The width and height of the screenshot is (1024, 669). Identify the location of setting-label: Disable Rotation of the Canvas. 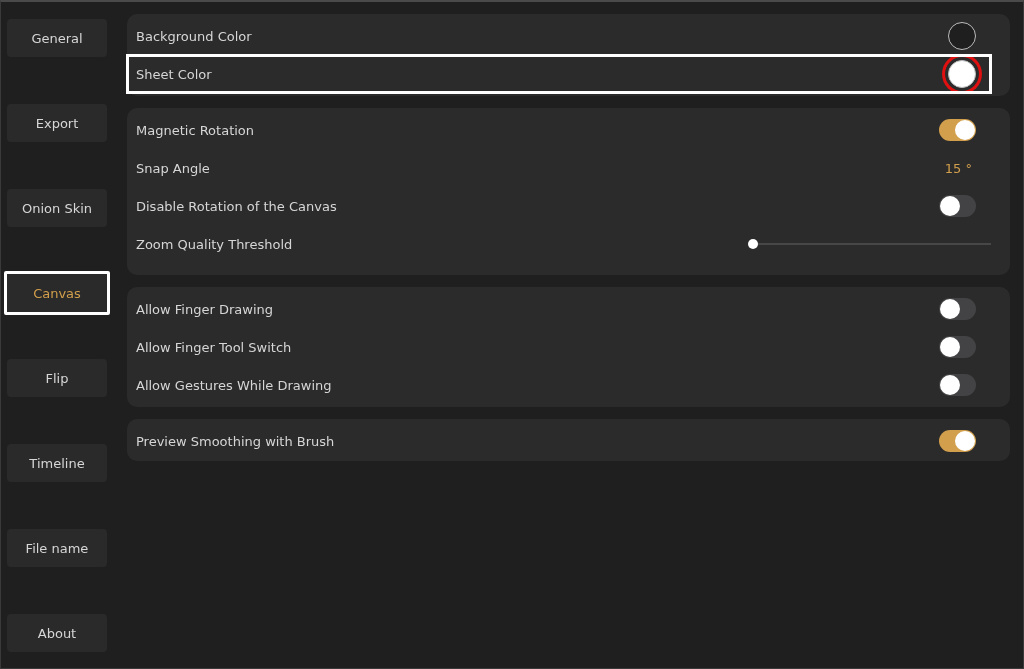
(236, 206).